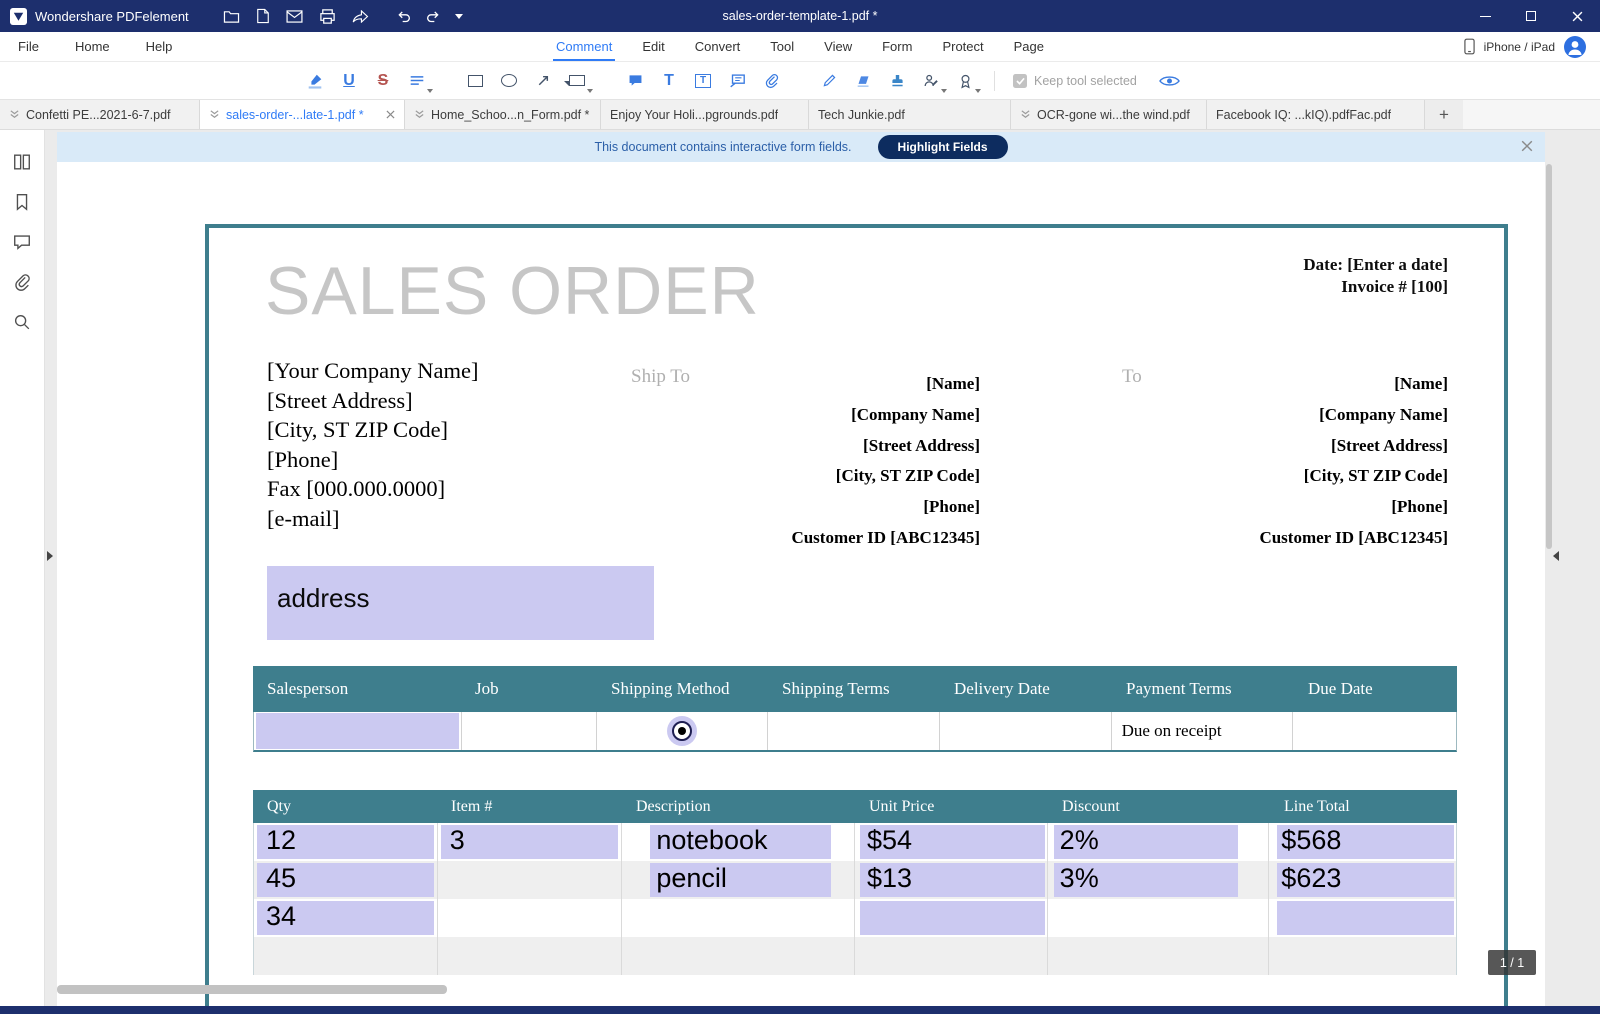  What do you see at coordinates (1109, 114) in the screenshot?
I see `file-tab-ocr-gone: OCR-gone wi...the wind.pdf` at bounding box center [1109, 114].